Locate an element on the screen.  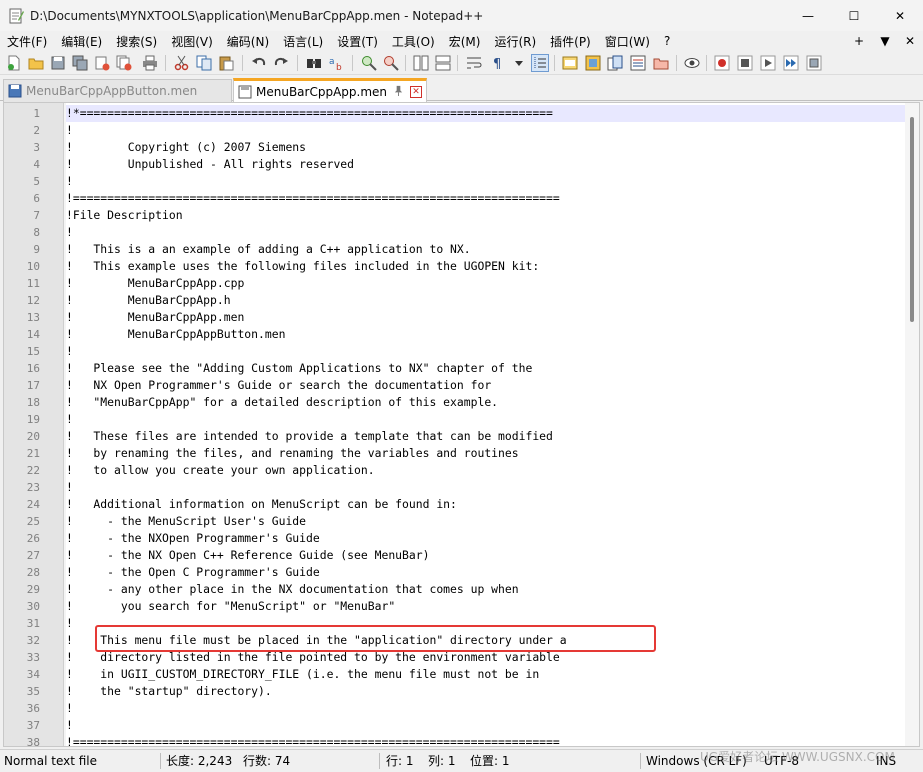
menu-settings: 设置(T) is located at coordinates (357, 41).